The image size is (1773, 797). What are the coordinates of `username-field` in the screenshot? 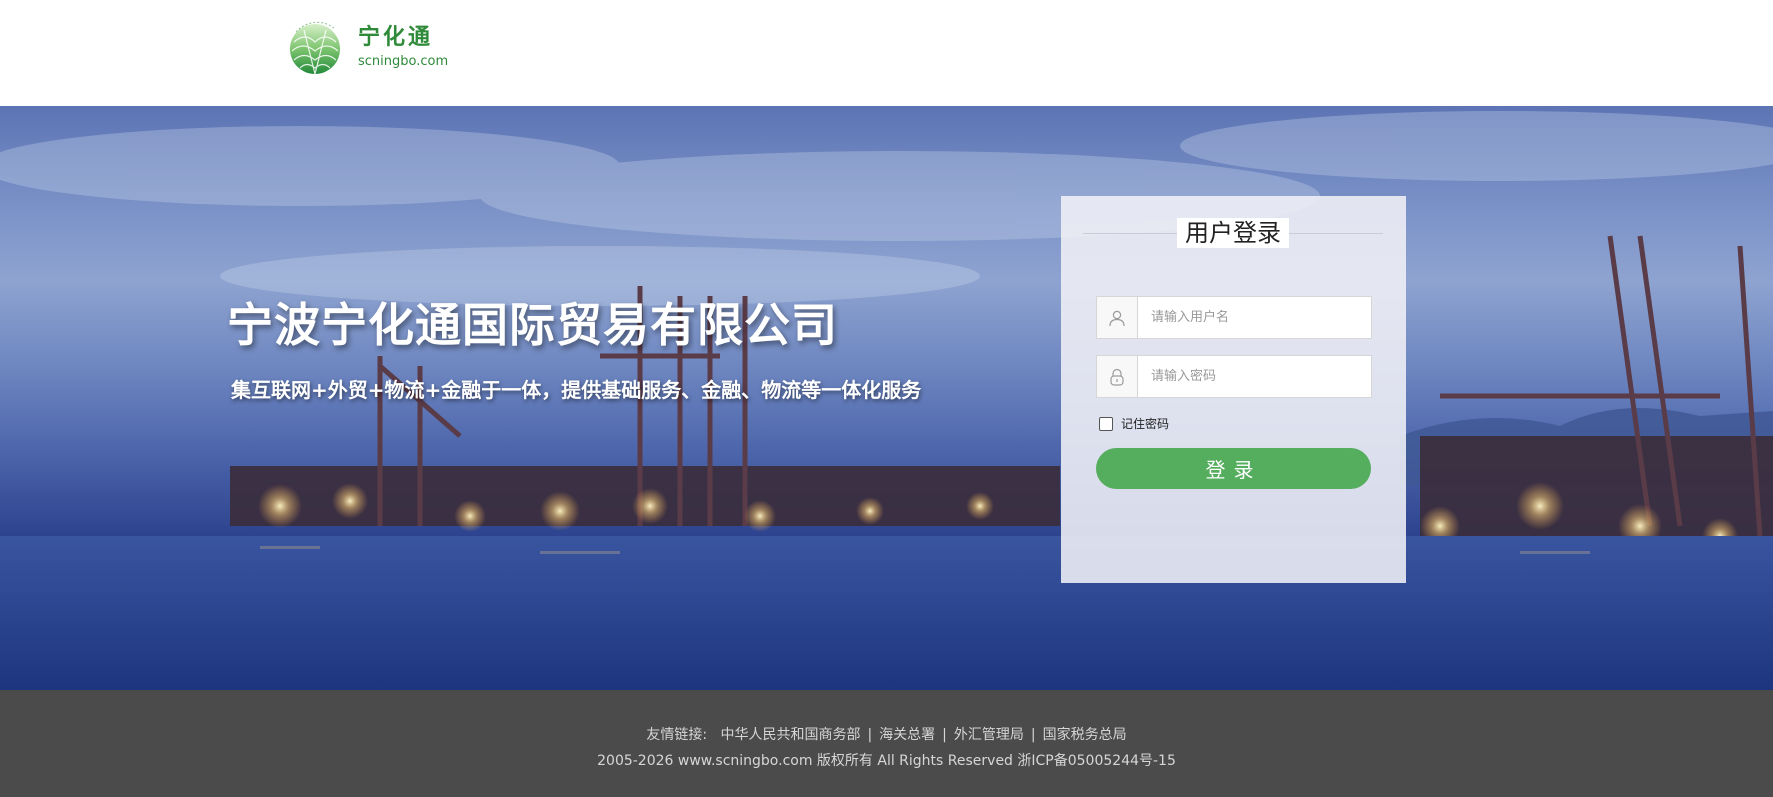 It's located at (1234, 317).